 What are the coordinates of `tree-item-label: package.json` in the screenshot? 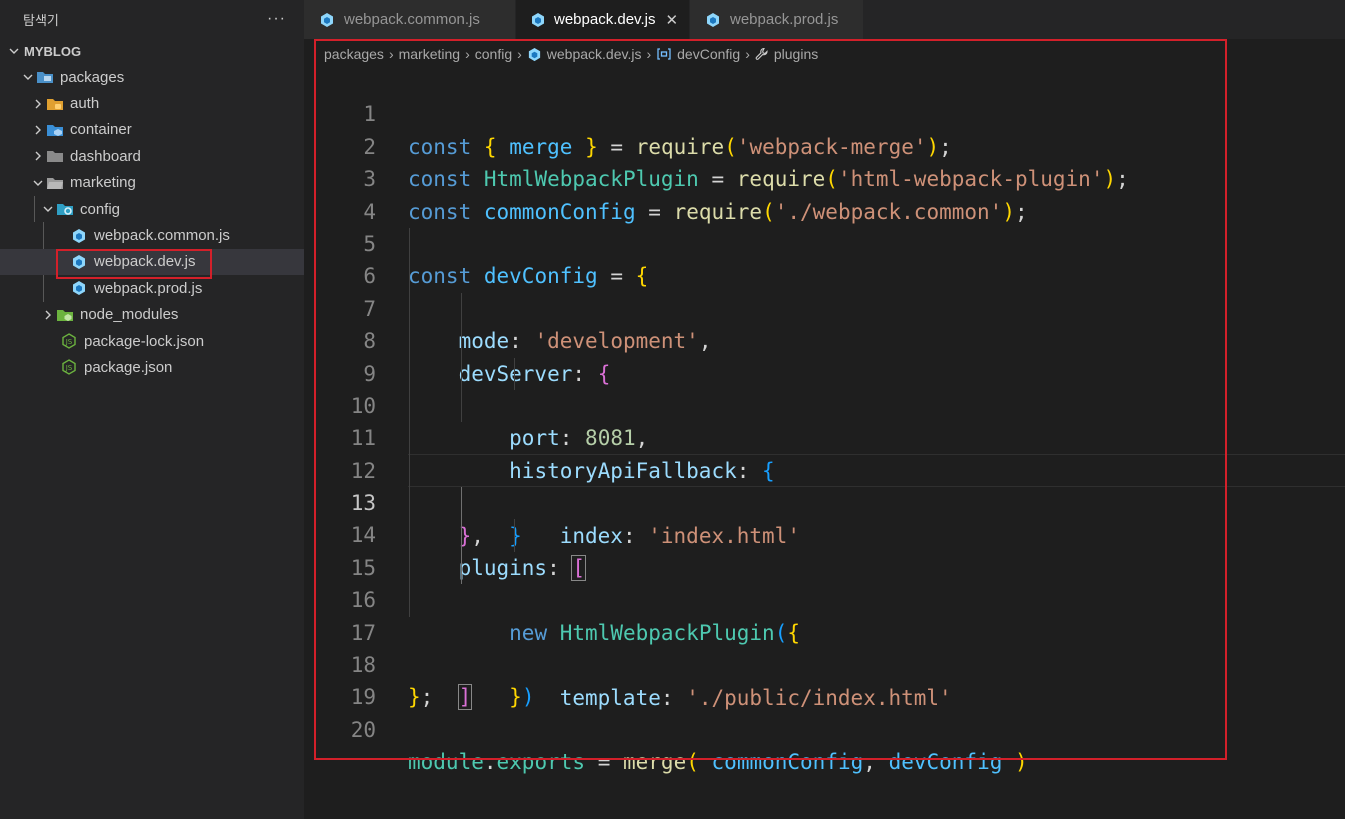 It's located at (128, 367).